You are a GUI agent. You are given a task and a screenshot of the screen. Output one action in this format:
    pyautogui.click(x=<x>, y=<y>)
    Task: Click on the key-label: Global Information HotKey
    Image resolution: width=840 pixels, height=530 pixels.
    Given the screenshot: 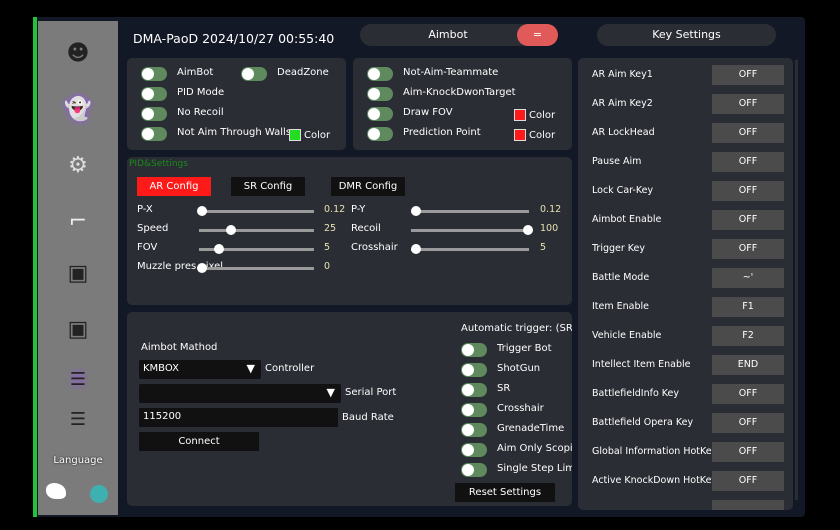 What is the action you would take?
    pyautogui.click(x=652, y=451)
    